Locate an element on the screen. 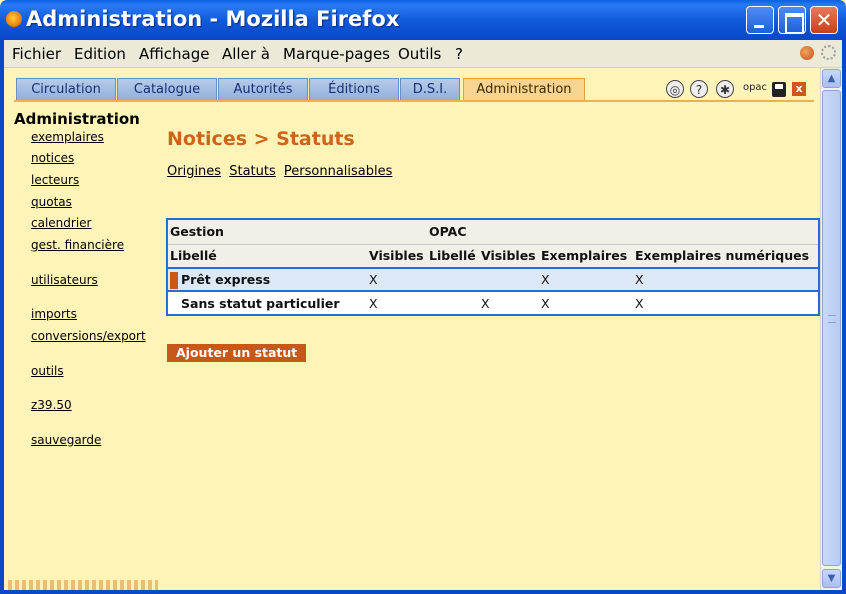 This screenshot has height=594, width=846. menu-help: ? is located at coordinates (459, 54).